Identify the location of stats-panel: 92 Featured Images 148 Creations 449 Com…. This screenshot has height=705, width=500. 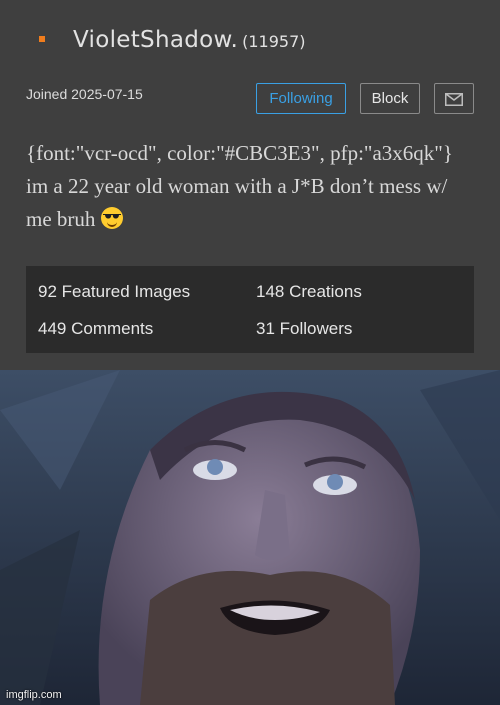
(250, 309).